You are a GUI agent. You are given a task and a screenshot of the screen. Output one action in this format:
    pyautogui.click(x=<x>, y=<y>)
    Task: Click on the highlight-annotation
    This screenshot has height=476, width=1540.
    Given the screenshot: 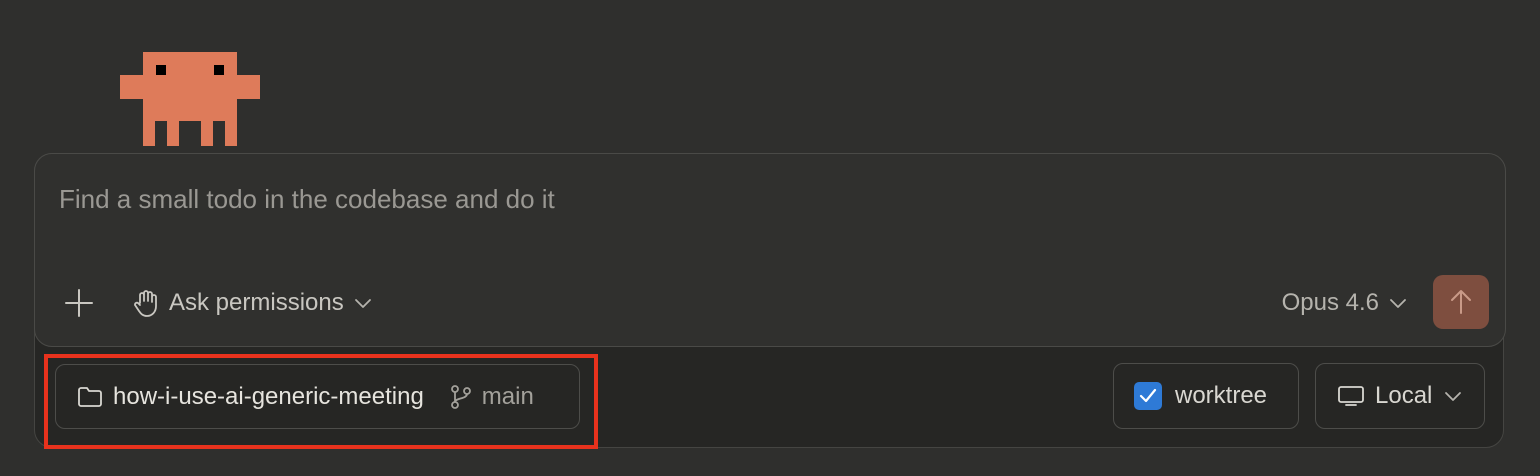 What is the action you would take?
    pyautogui.click(x=321, y=401)
    